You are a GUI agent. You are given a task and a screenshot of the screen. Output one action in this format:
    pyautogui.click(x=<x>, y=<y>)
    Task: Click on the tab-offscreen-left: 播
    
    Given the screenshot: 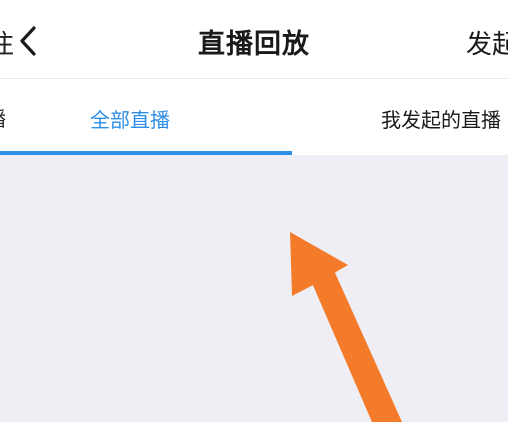 What is the action you would take?
    pyautogui.click(x=3, y=117)
    